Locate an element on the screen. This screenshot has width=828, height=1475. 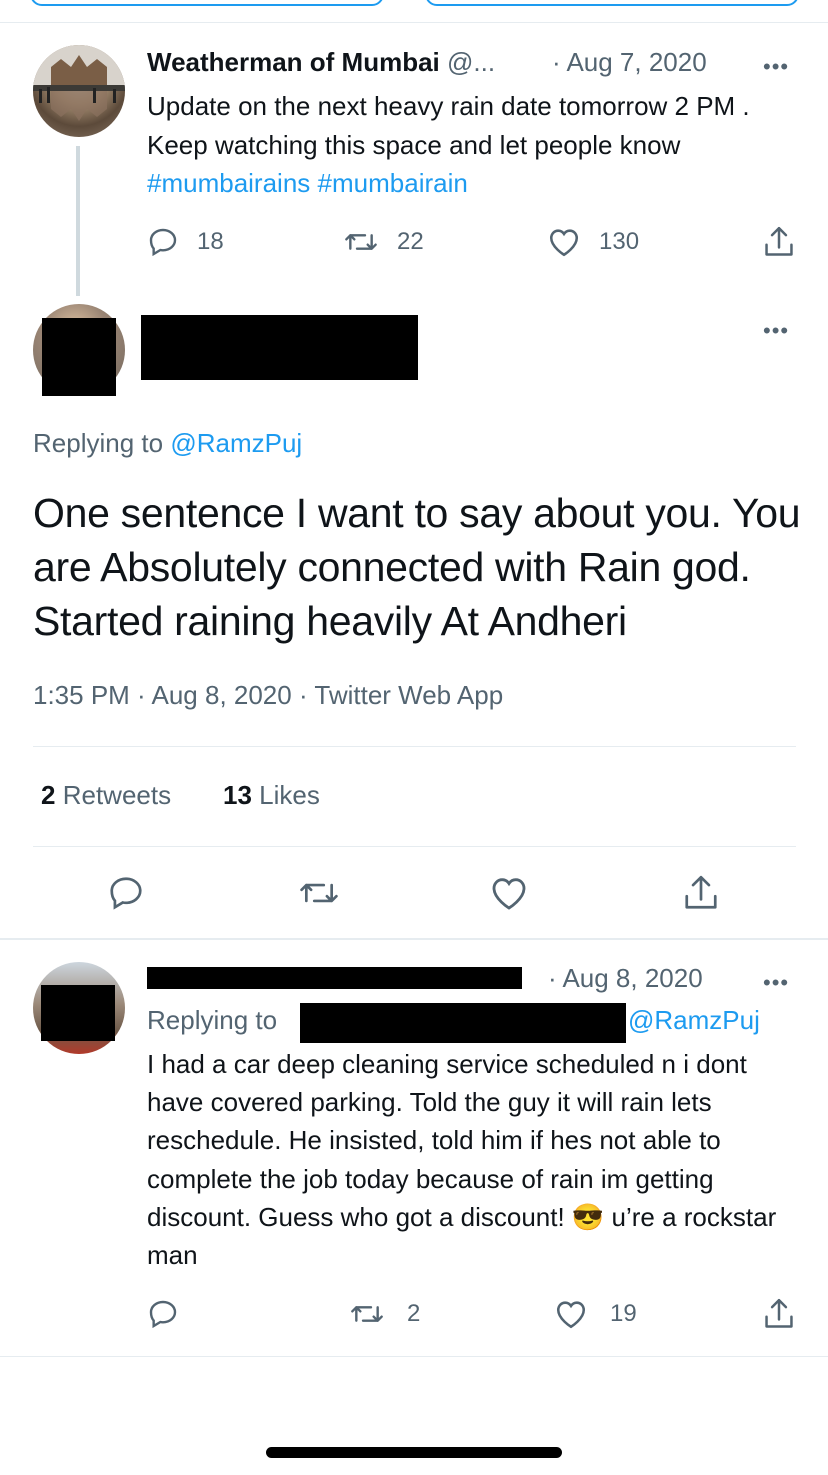
top-divider is located at coordinates (414, 22).